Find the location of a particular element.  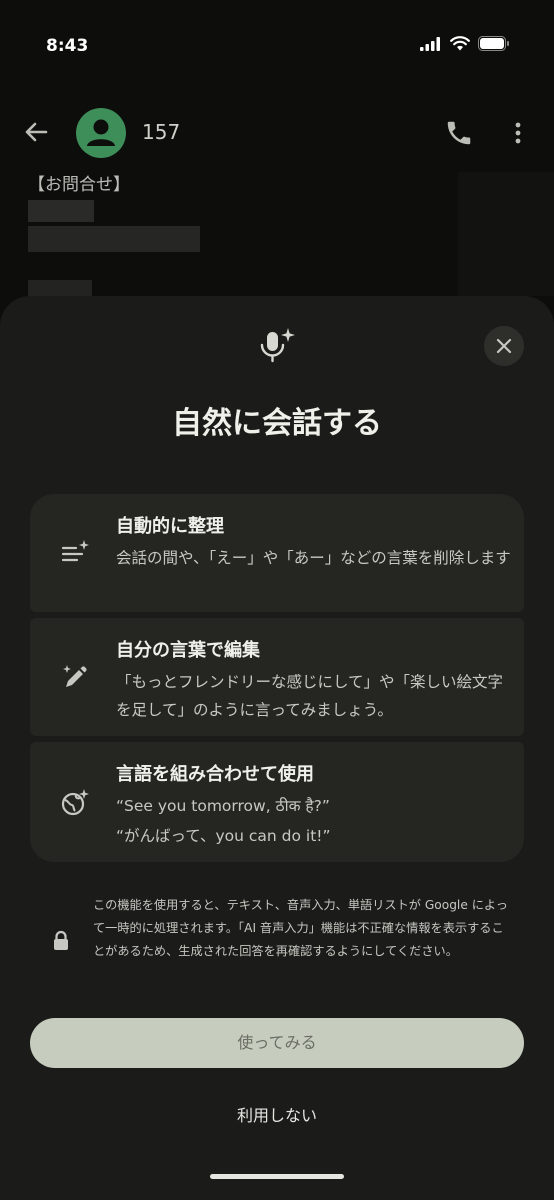

more-vert-icon is located at coordinates (518, 133).